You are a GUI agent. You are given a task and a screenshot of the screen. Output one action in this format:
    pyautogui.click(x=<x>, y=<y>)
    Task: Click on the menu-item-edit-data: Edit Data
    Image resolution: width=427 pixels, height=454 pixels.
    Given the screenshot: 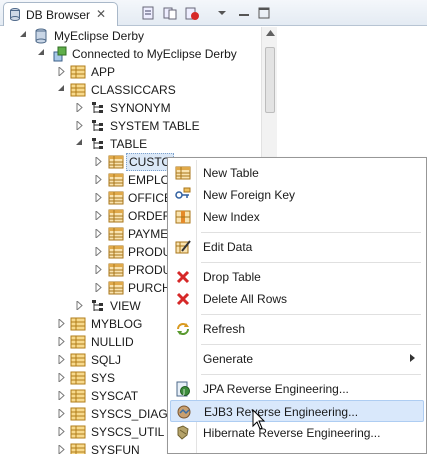 What is the action you would take?
    pyautogui.click(x=297, y=247)
    